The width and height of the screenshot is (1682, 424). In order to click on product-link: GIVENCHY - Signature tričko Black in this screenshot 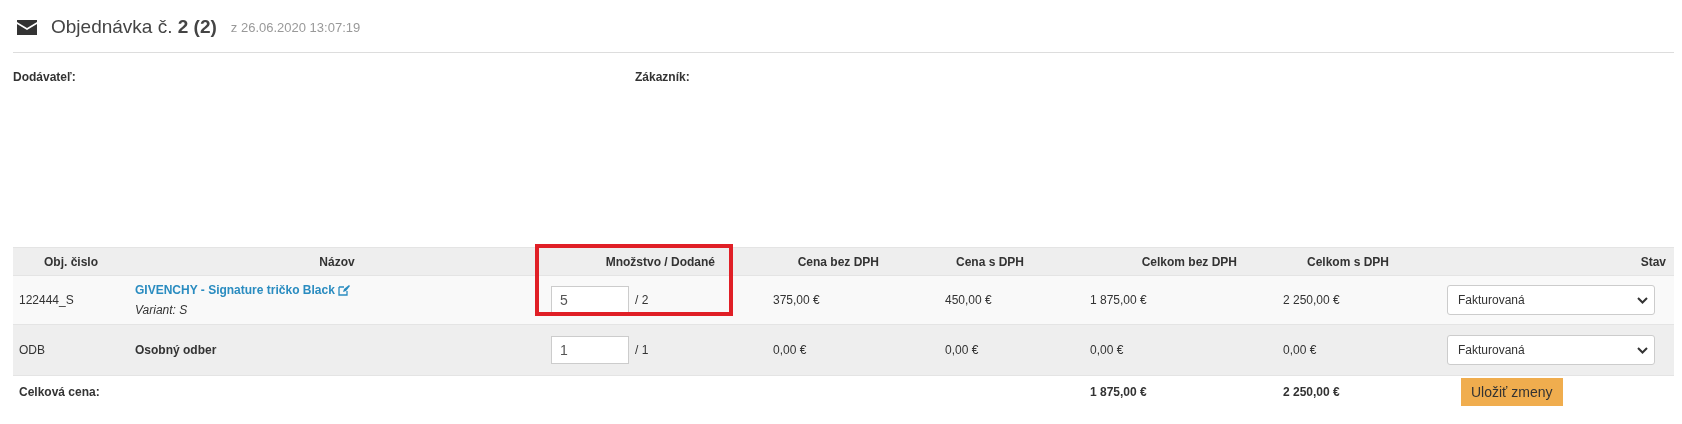, I will do `click(340, 290)`.